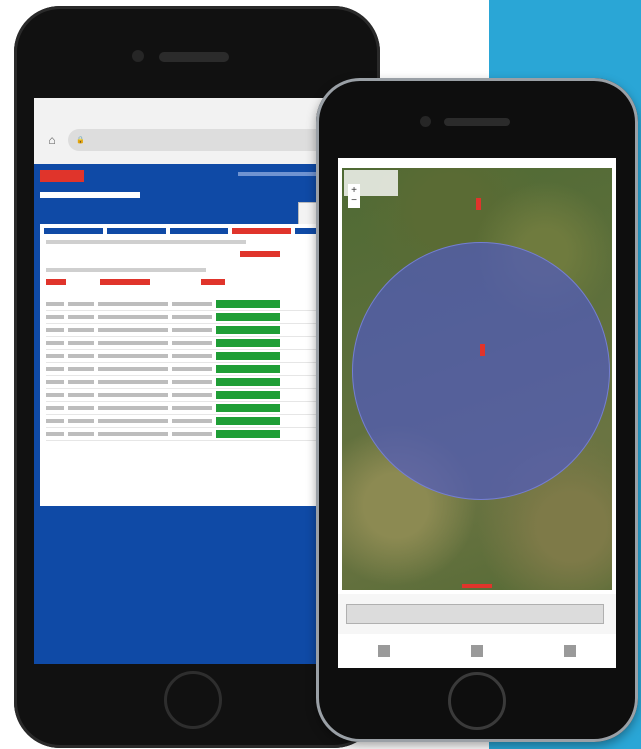 This screenshot has height=749, width=641. Describe the element at coordinates (569, 651) in the screenshot. I see `nav-tabs-icon` at that location.